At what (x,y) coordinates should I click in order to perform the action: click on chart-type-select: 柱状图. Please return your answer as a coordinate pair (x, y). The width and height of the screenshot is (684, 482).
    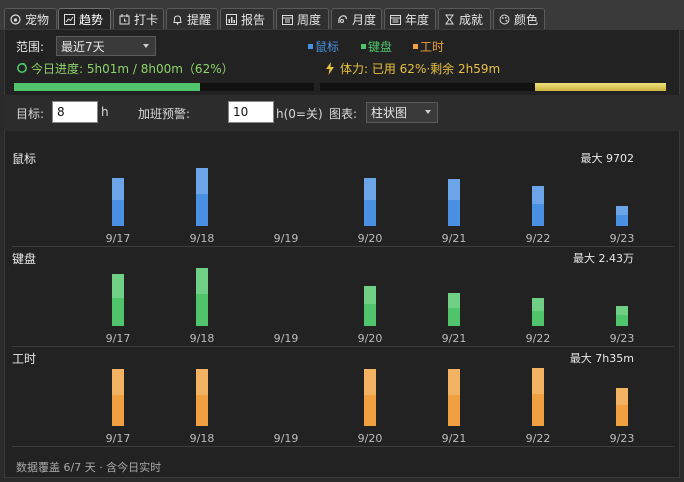
    Looking at the image, I should click on (402, 112).